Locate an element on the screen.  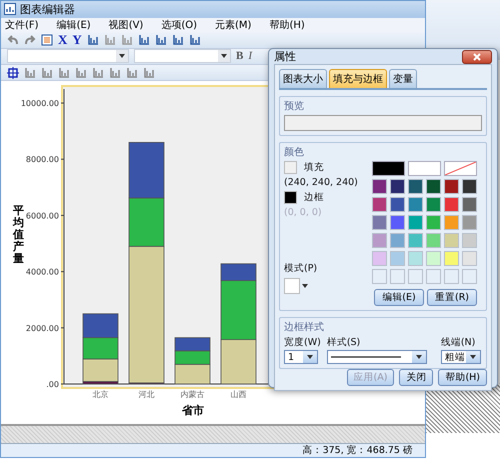
line-end-select: 粗端 is located at coordinates (460, 357).